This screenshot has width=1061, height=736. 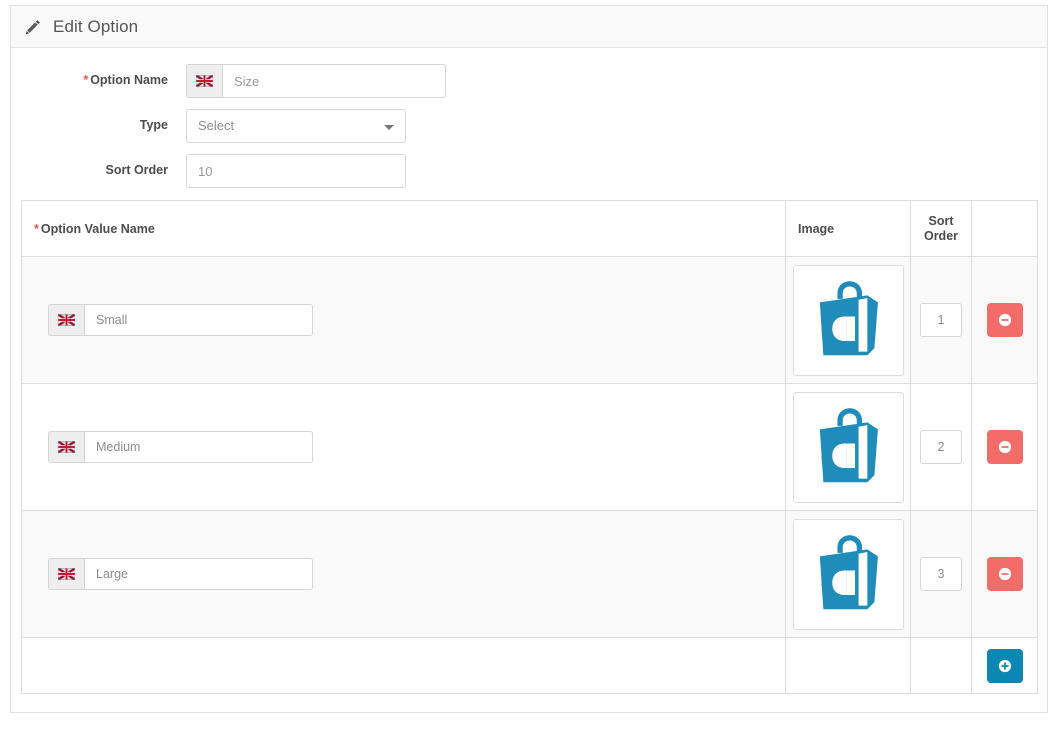 What do you see at coordinates (1004, 228) in the screenshot?
I see `header-actions` at bounding box center [1004, 228].